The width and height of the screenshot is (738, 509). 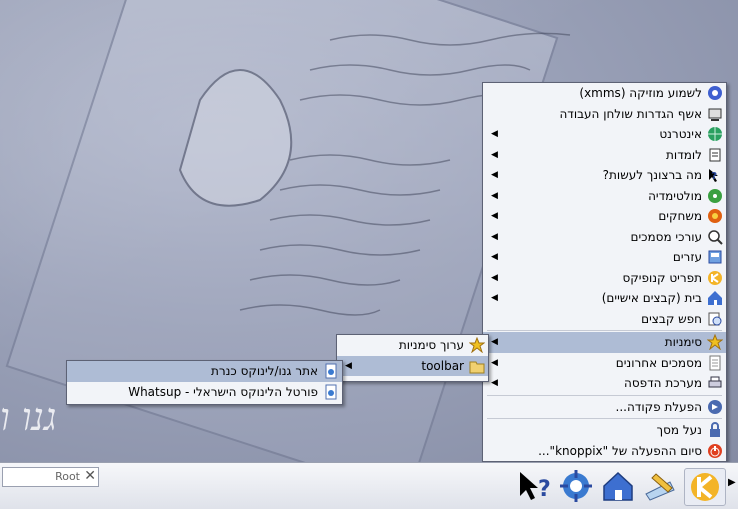 I want to click on find-files-icon, so click(x=715, y=319).